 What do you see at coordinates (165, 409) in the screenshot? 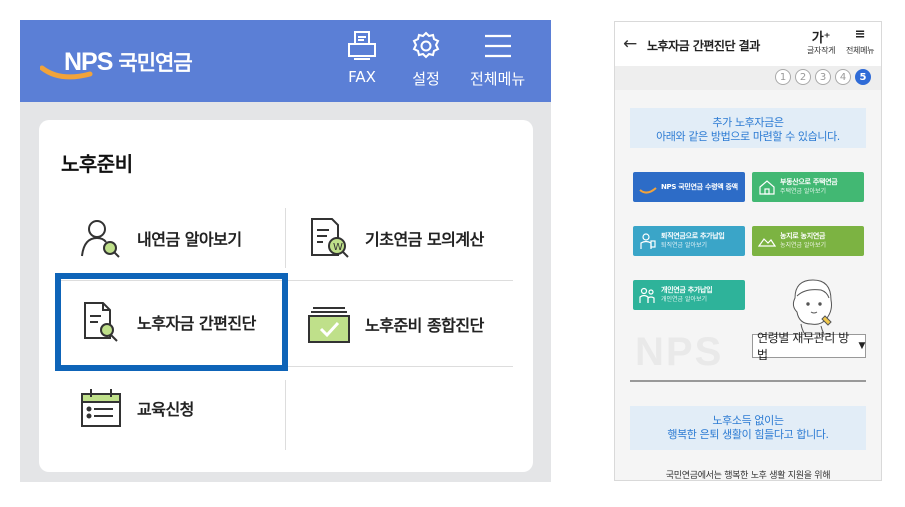
I see `menu-item-label: 교육신청` at bounding box center [165, 409].